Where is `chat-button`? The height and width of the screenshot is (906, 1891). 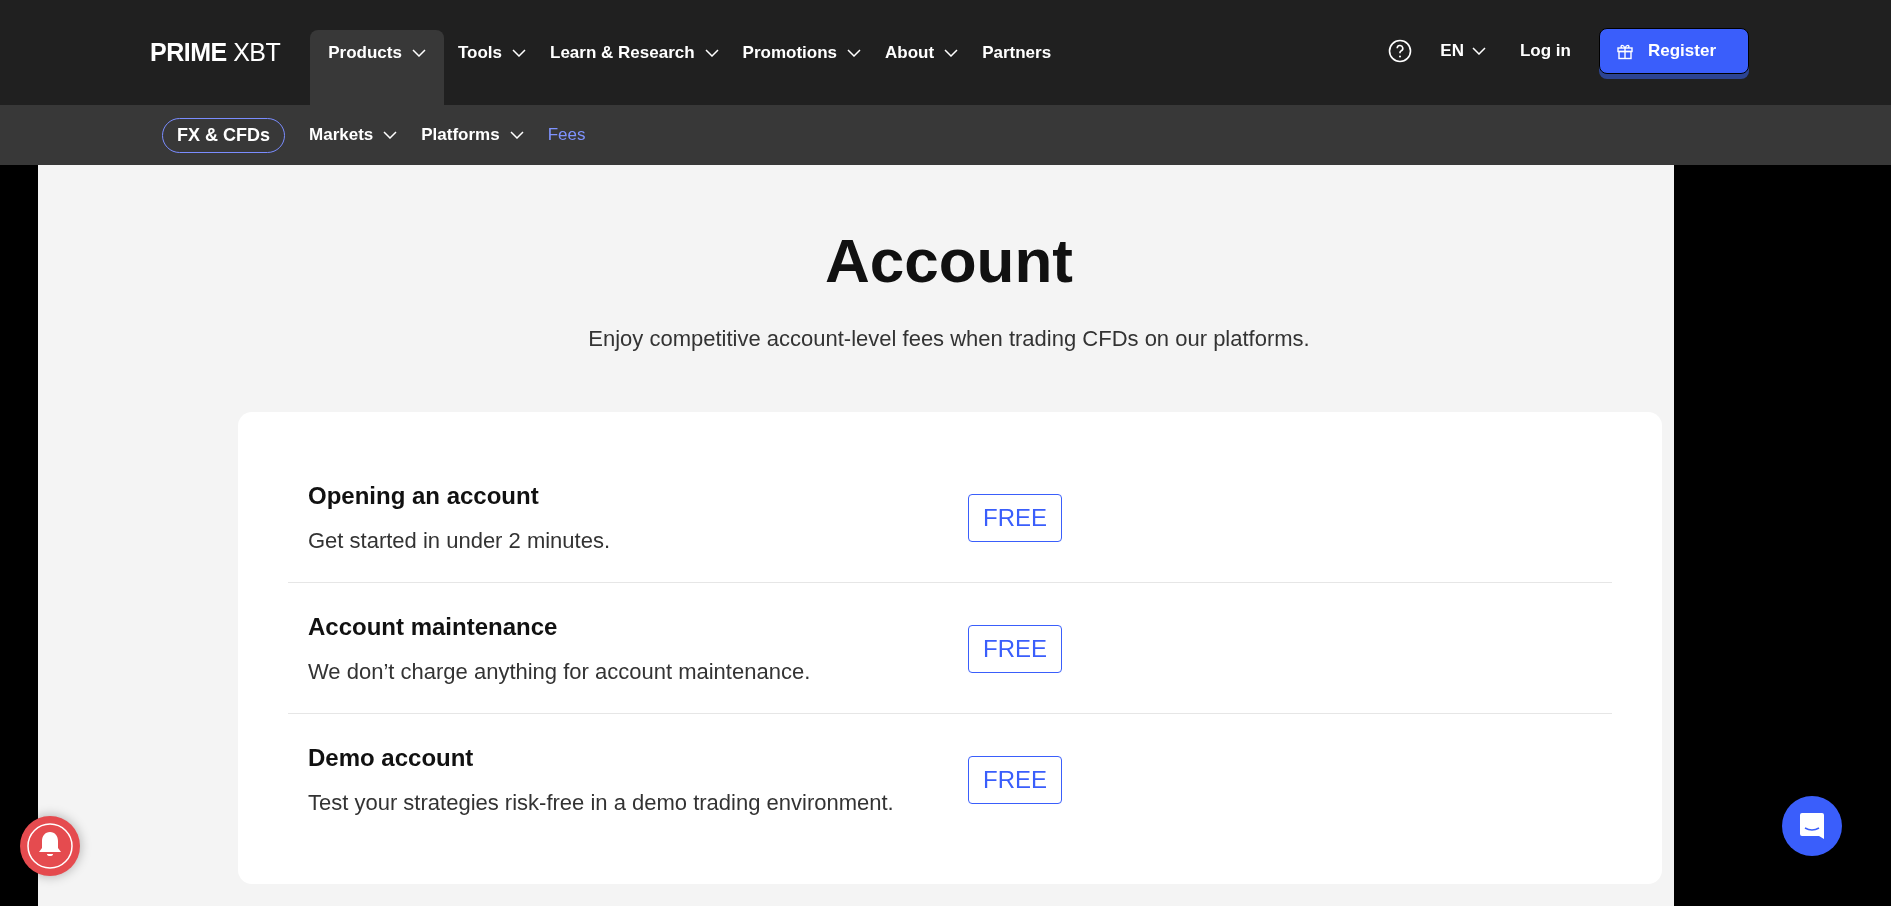
chat-button is located at coordinates (1812, 826).